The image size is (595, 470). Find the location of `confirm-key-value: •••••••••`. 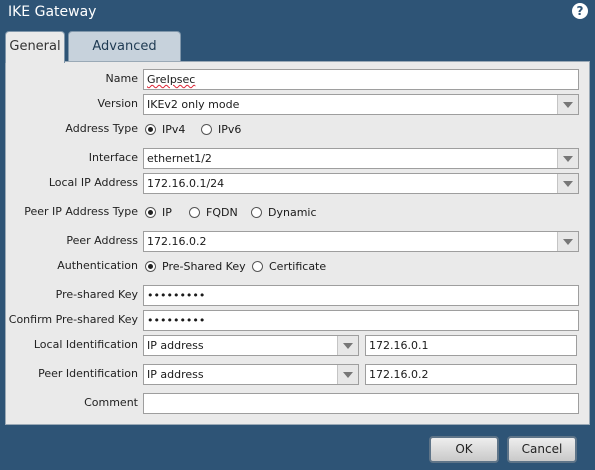

confirm-key-value: ••••••••• is located at coordinates (176, 320).